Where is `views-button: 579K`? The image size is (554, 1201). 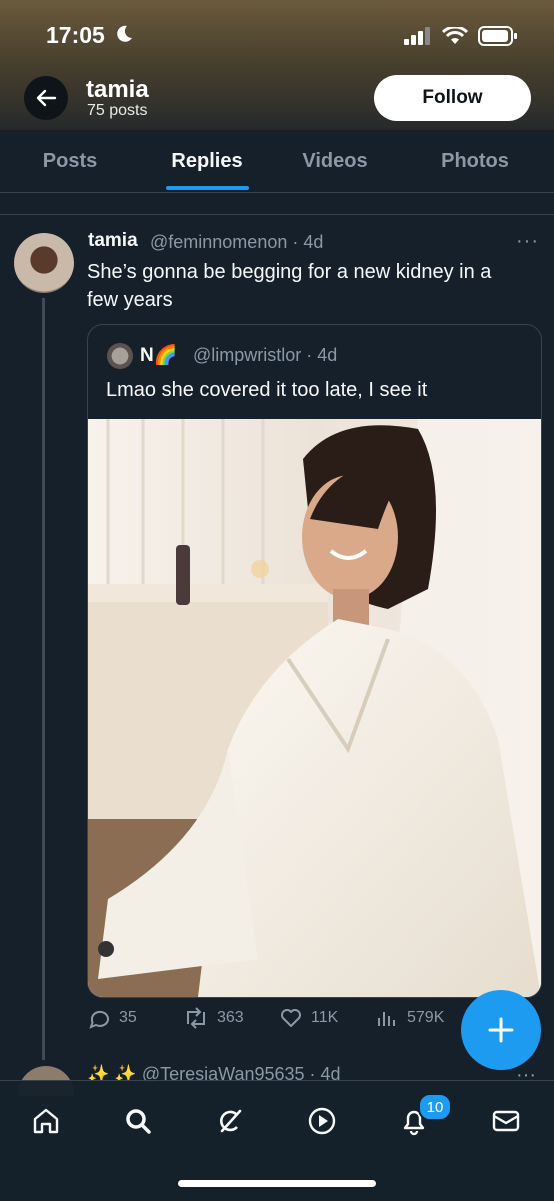
views-button: 579K is located at coordinates (409, 1018).